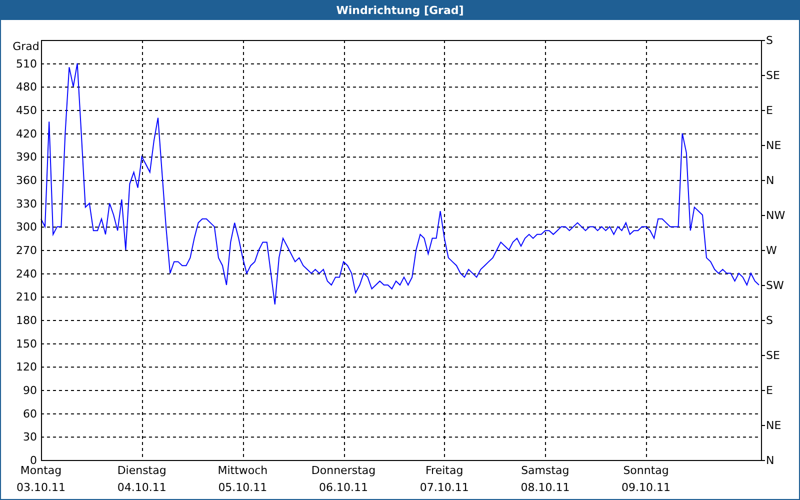 The image size is (800, 500). What do you see at coordinates (26, 63) in the screenshot?
I see `y-tick-label: 510` at bounding box center [26, 63].